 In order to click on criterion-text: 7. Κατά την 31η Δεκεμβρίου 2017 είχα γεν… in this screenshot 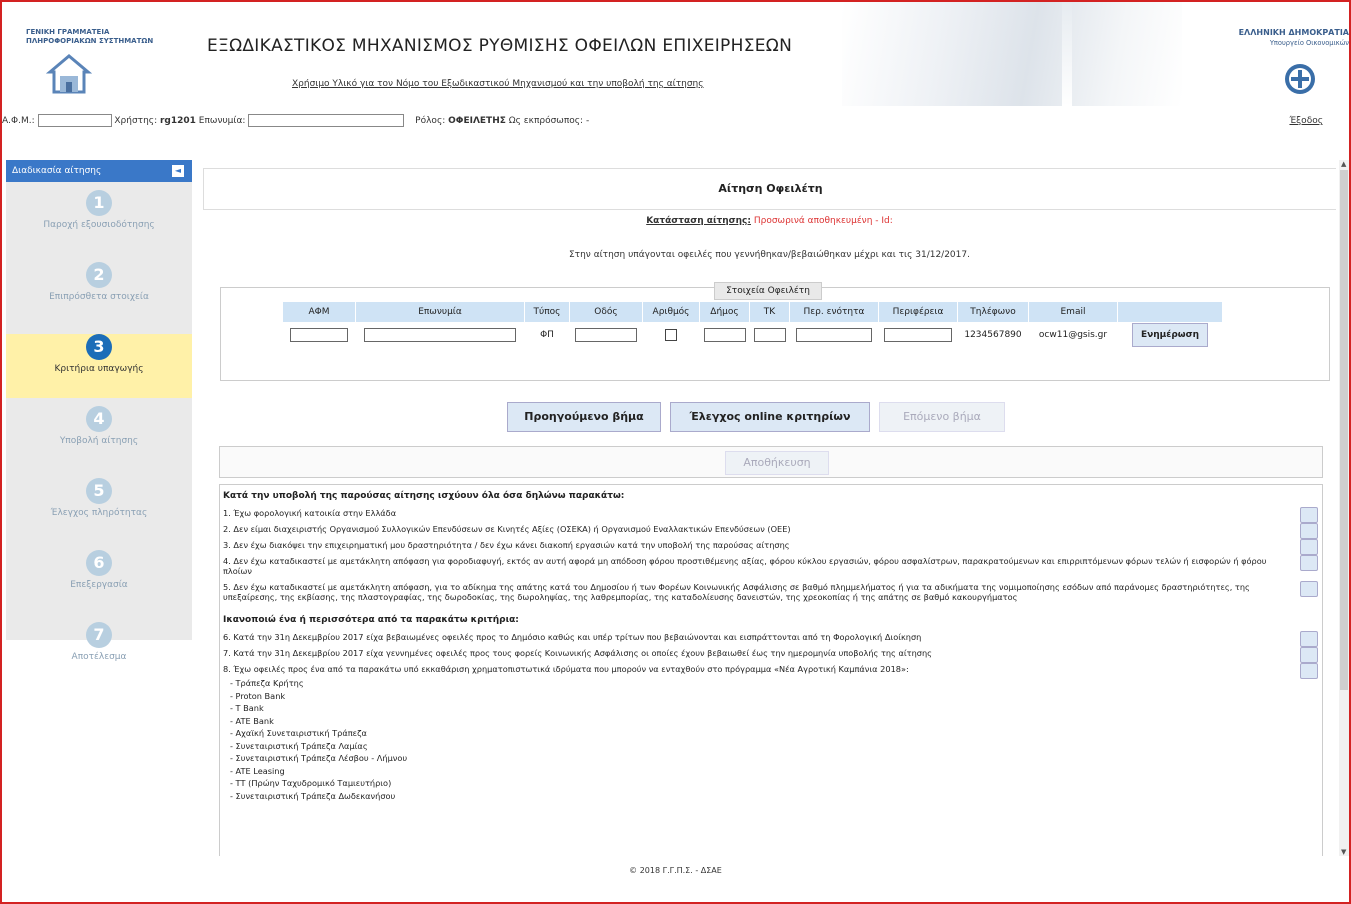, I will do `click(577, 653)`.